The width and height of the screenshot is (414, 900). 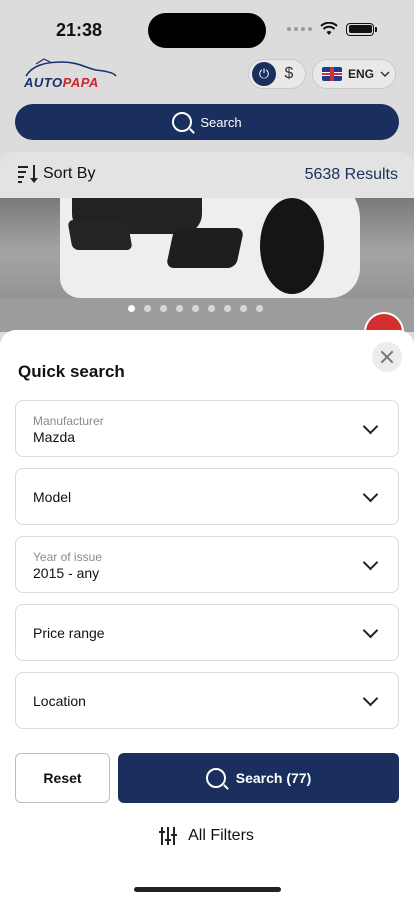 What do you see at coordinates (66, 573) in the screenshot?
I see `year-value: 2015 - any` at bounding box center [66, 573].